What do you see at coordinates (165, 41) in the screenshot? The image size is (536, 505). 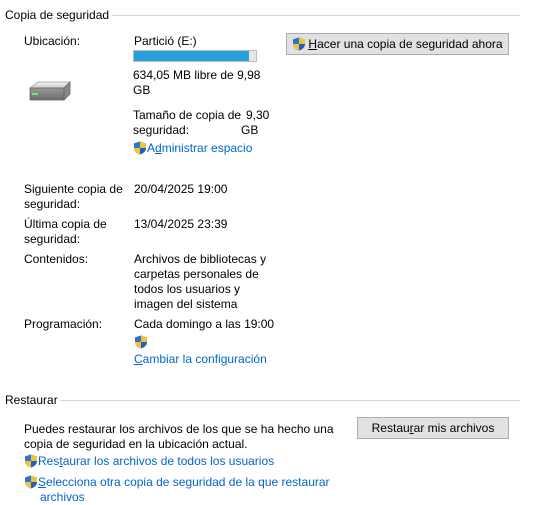 I see `location-value: Partició (E:)` at bounding box center [165, 41].